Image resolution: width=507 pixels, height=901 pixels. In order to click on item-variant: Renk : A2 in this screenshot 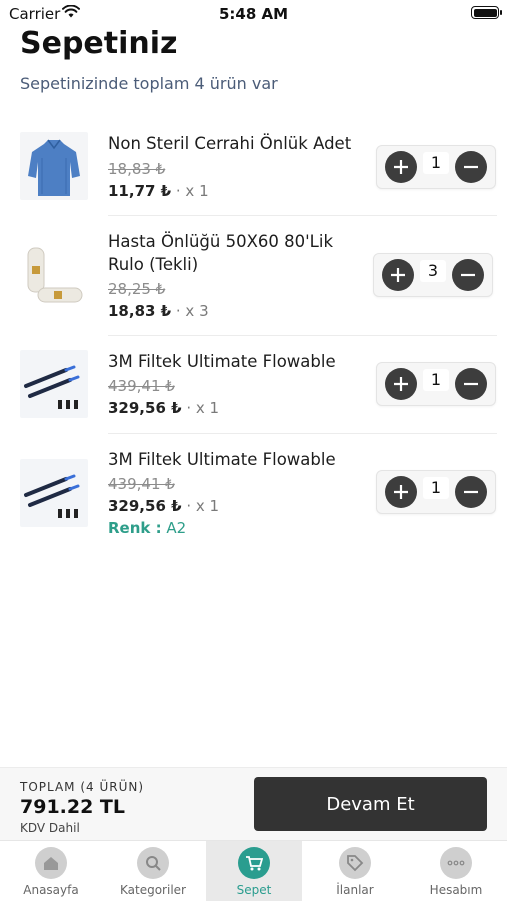, I will do `click(147, 528)`.